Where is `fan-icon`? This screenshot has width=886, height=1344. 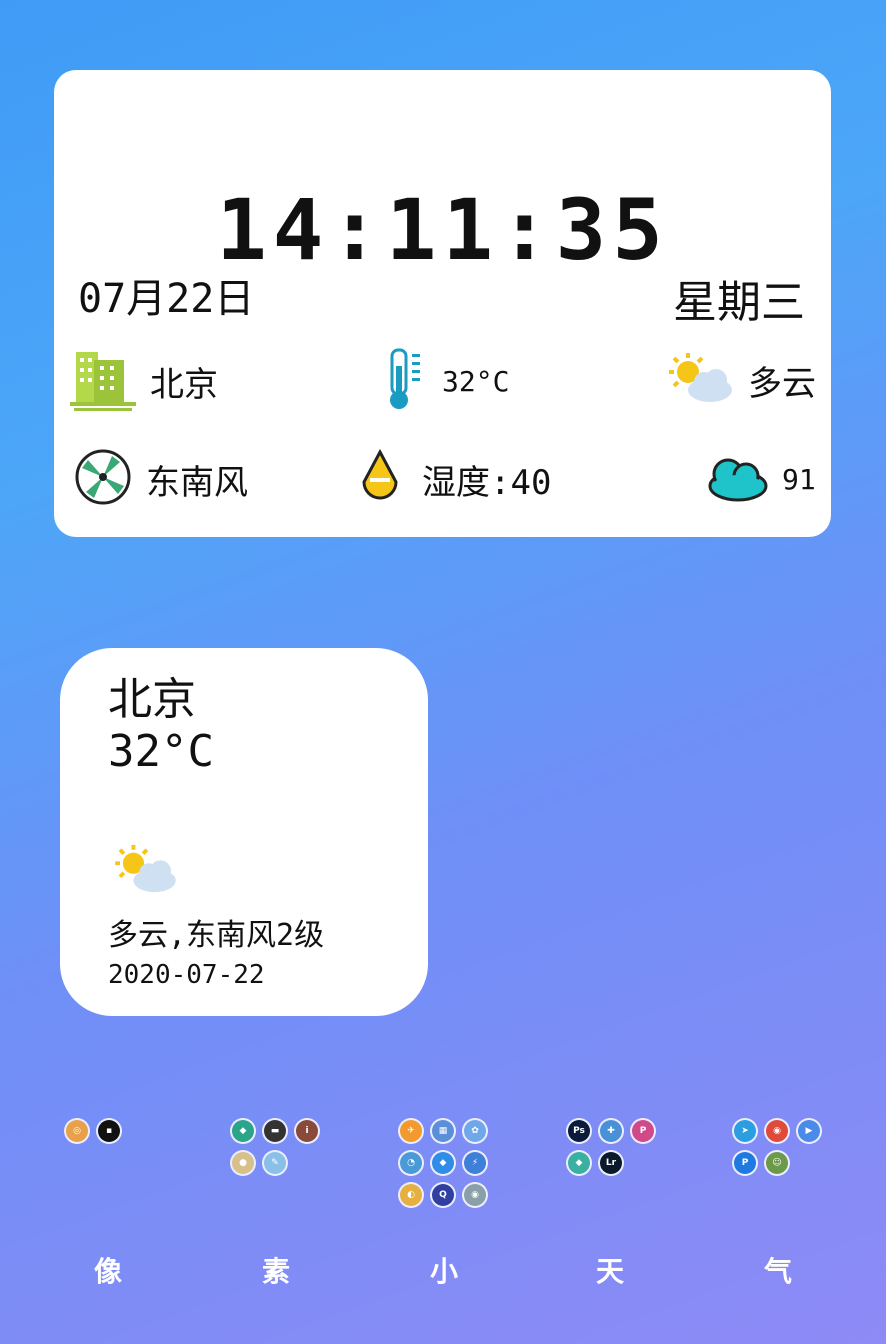
fan-icon is located at coordinates (103, 479).